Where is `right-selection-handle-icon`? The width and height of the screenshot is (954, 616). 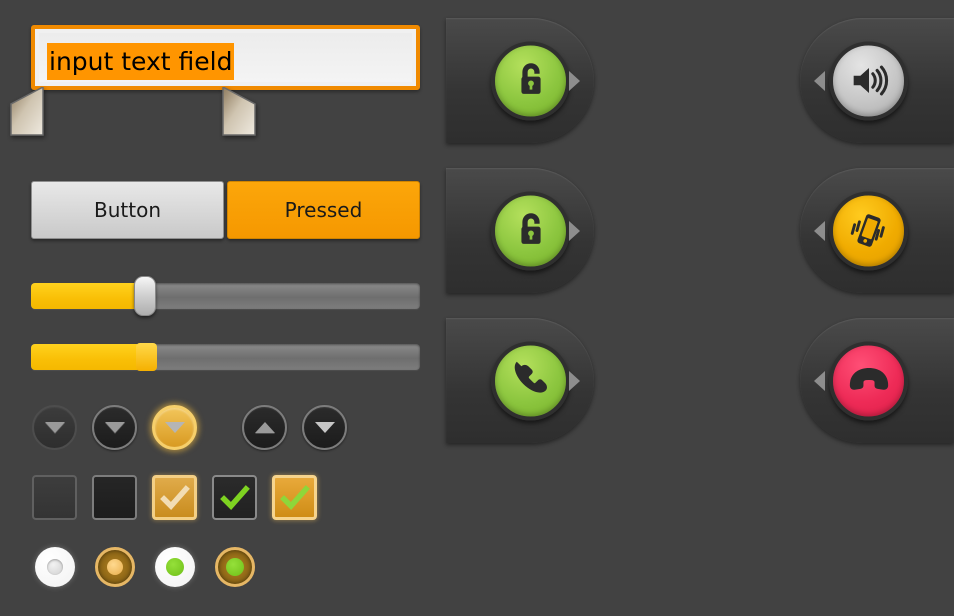 right-selection-handle-icon is located at coordinates (239, 111).